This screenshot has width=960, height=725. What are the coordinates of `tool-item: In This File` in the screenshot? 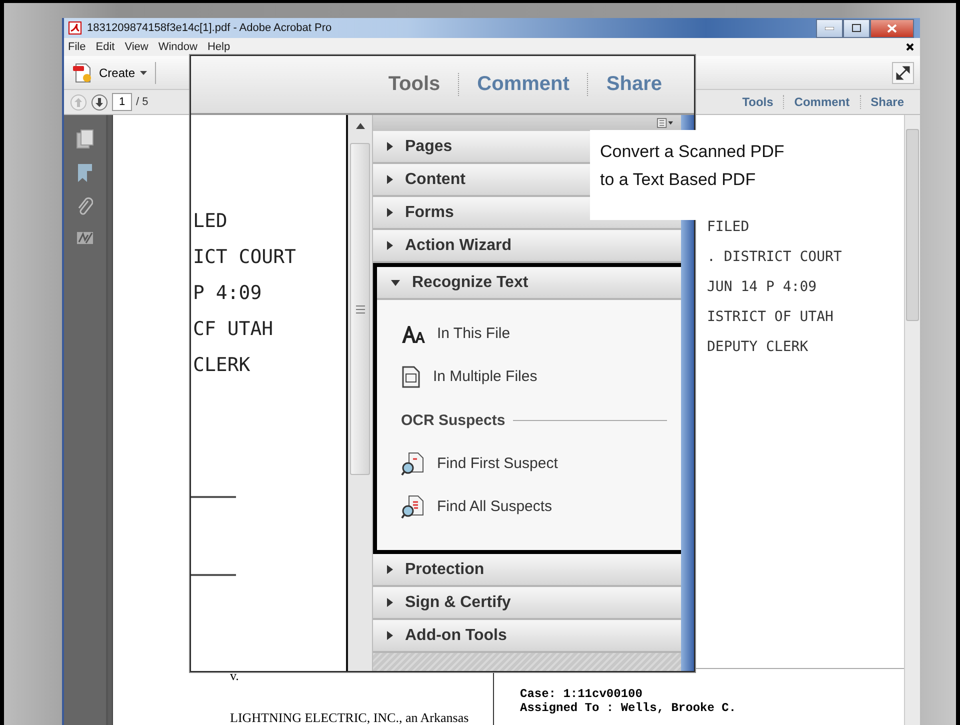 It's located at (534, 333).